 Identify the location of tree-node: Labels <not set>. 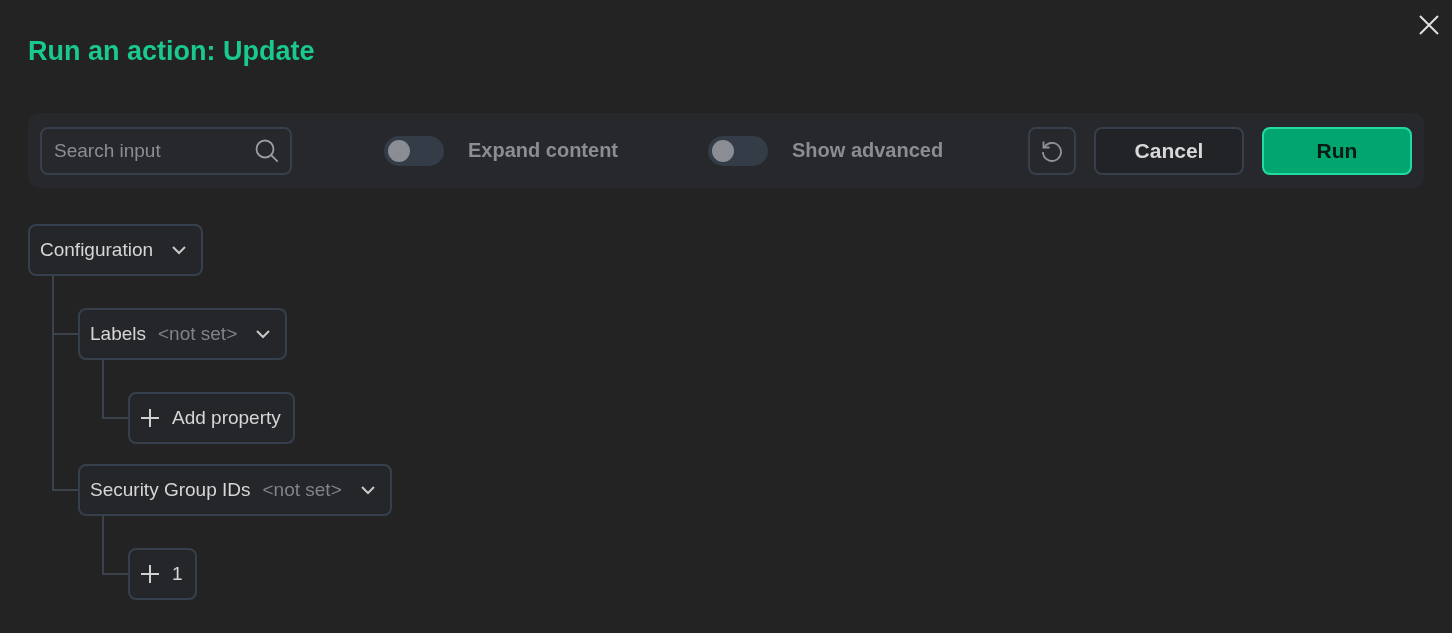
(183, 334).